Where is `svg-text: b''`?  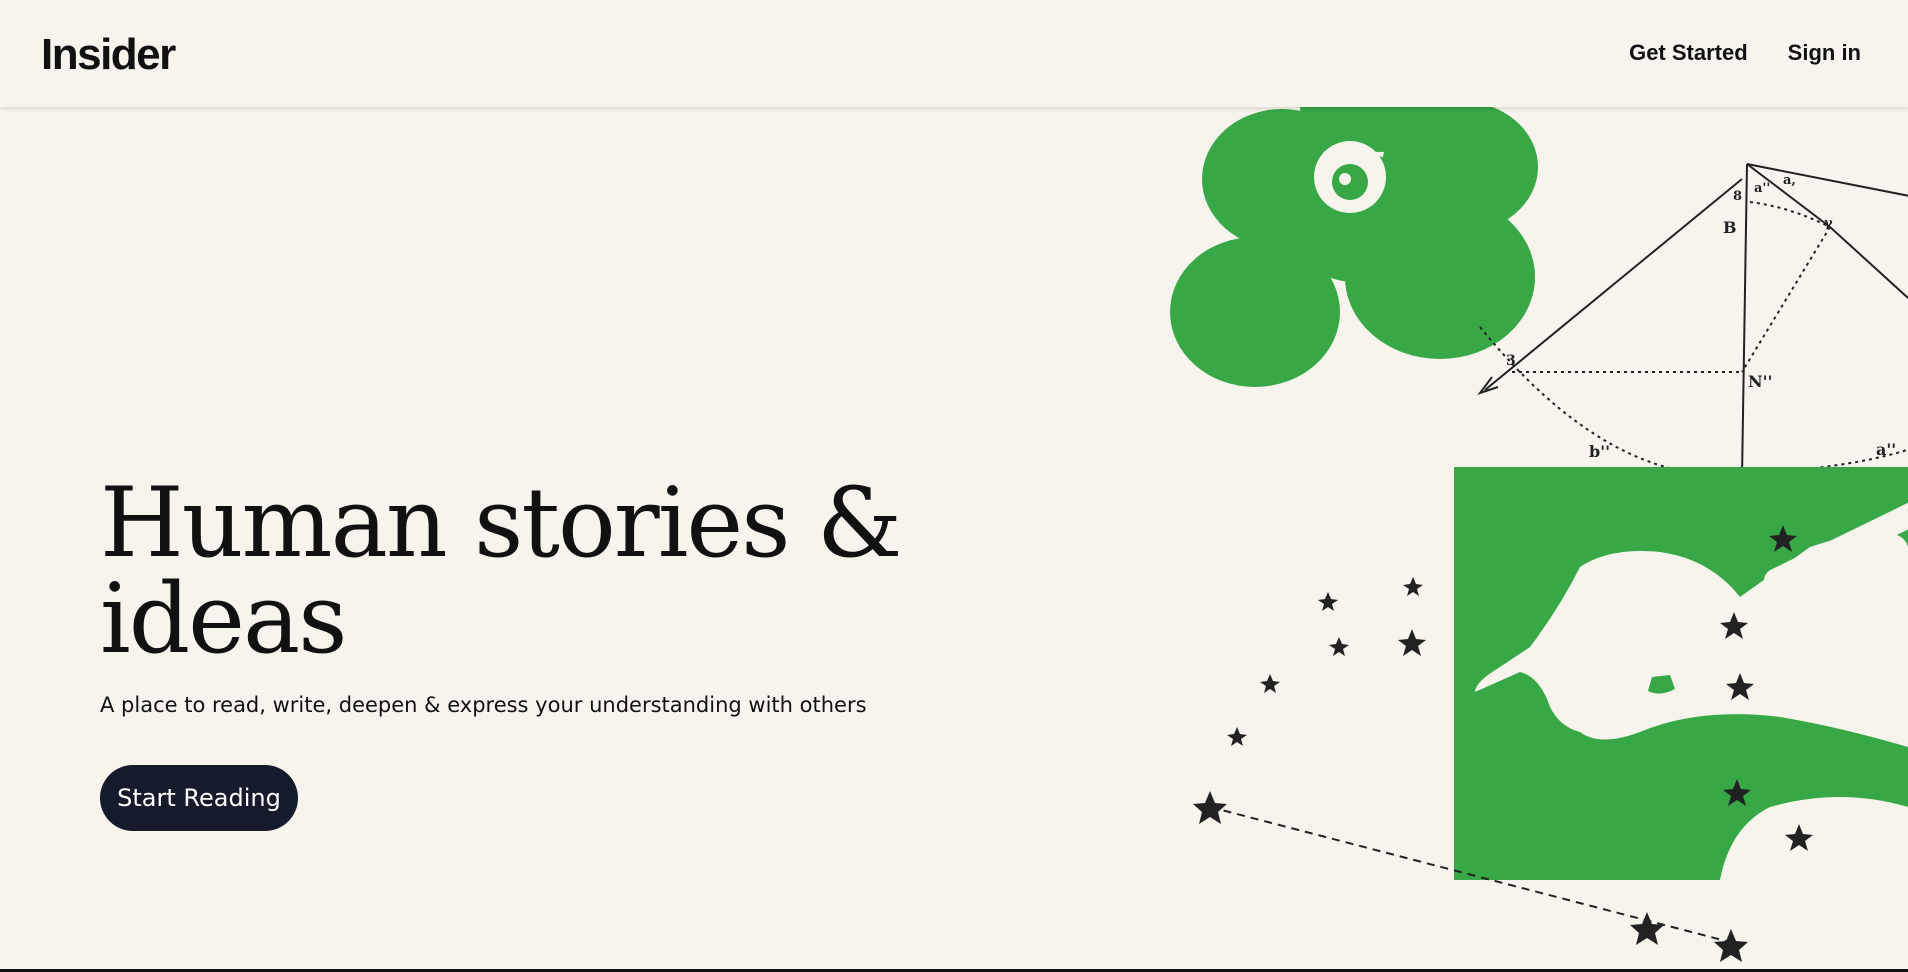
svg-text: b'' is located at coordinates (1599, 451).